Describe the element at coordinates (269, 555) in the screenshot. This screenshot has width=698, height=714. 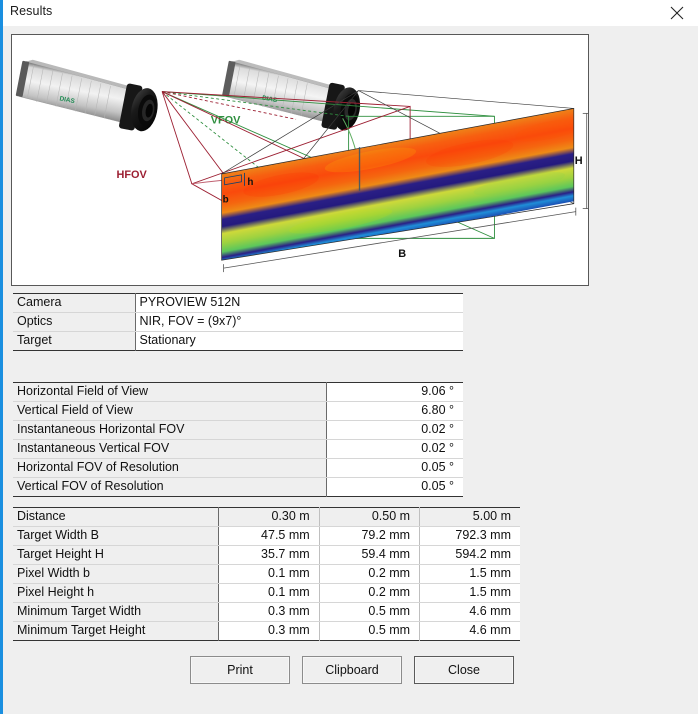
I see `row-value-d1: 35.7 mm` at that location.